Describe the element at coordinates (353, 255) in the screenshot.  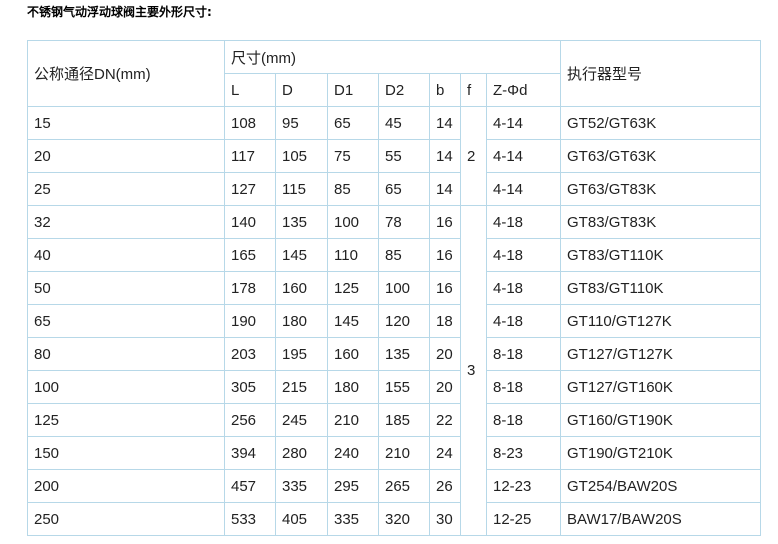
I see `cell-D1: 110` at that location.